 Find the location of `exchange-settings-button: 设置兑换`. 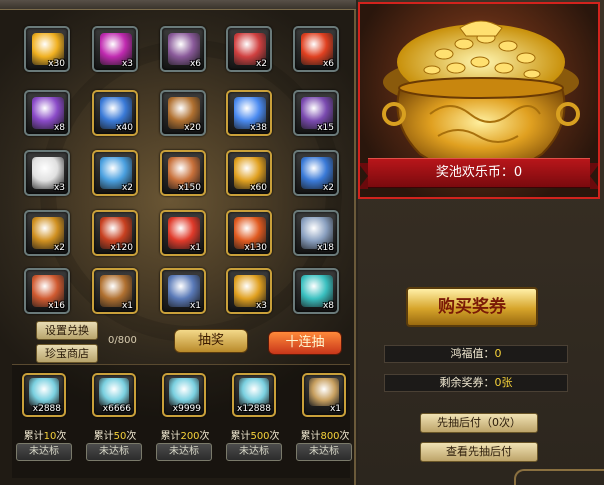

exchange-settings-button: 设置兑换 is located at coordinates (67, 330).